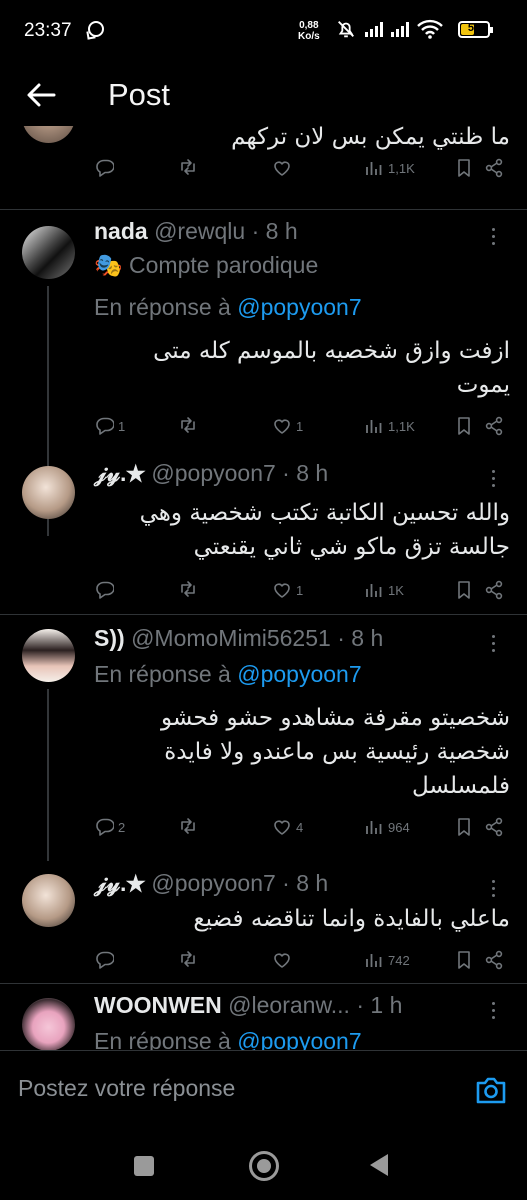 The image size is (527, 1200). Describe the element at coordinates (199, 231) in the screenshot. I see `handle: @rewqlu` at that location.